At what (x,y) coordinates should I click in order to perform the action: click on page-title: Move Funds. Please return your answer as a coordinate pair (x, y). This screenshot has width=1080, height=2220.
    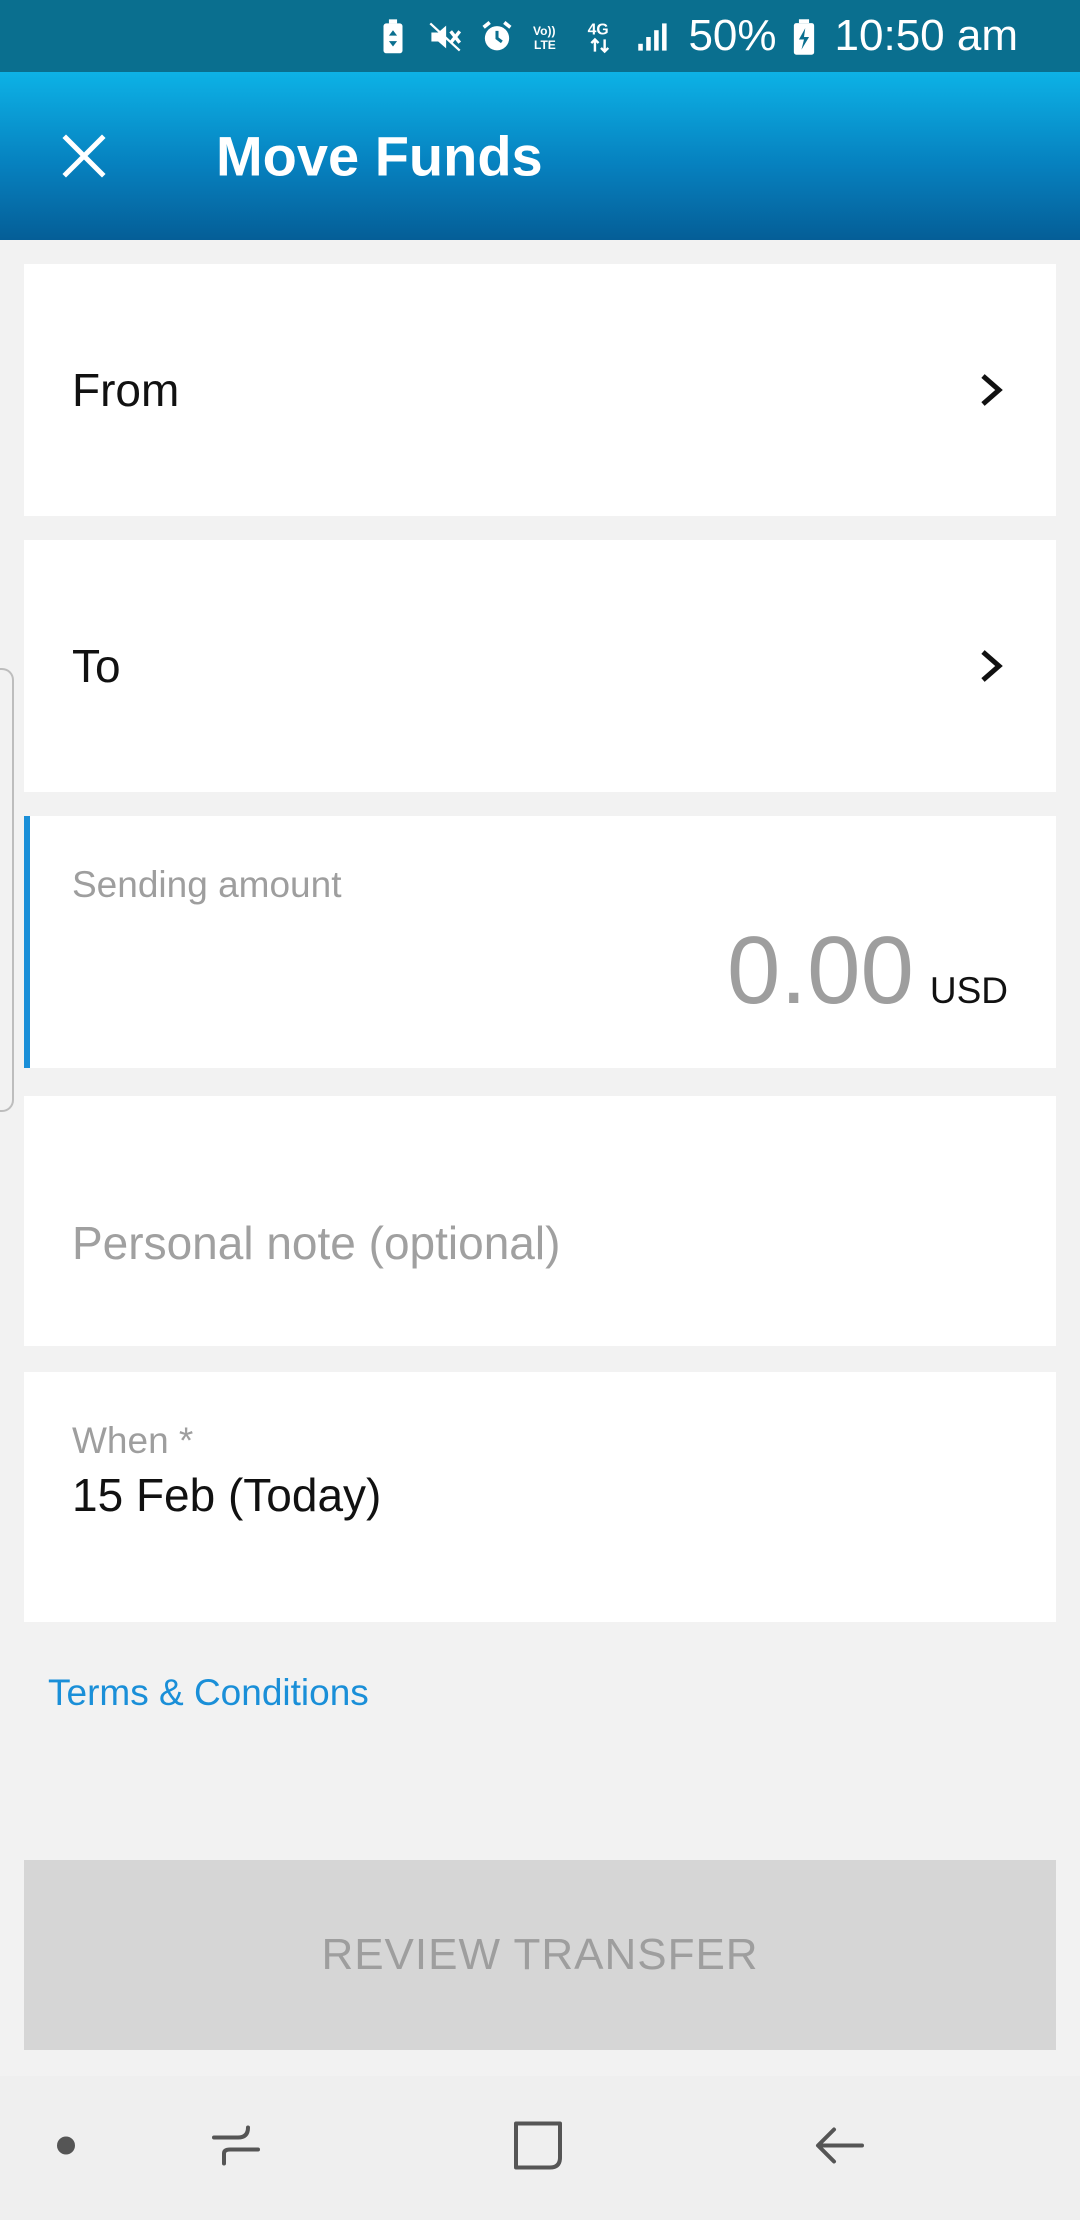
    Looking at the image, I should click on (379, 156).